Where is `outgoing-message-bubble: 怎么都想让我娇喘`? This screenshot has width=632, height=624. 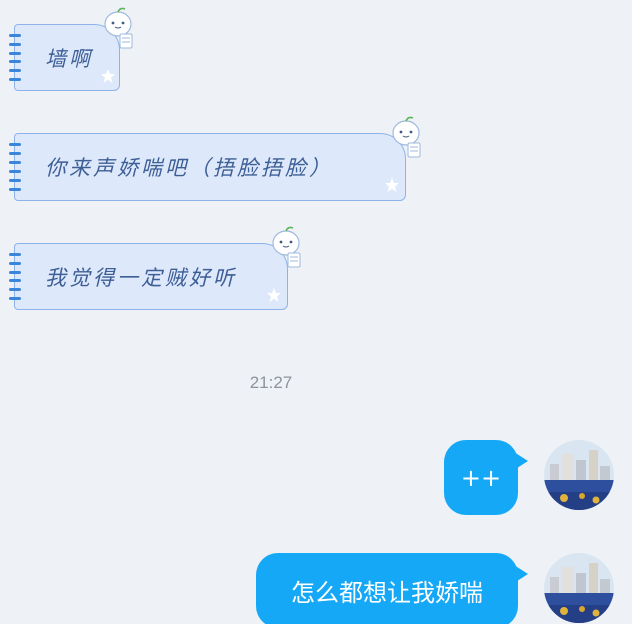
outgoing-message-bubble: 怎么都想让我娇喘 is located at coordinates (392, 588).